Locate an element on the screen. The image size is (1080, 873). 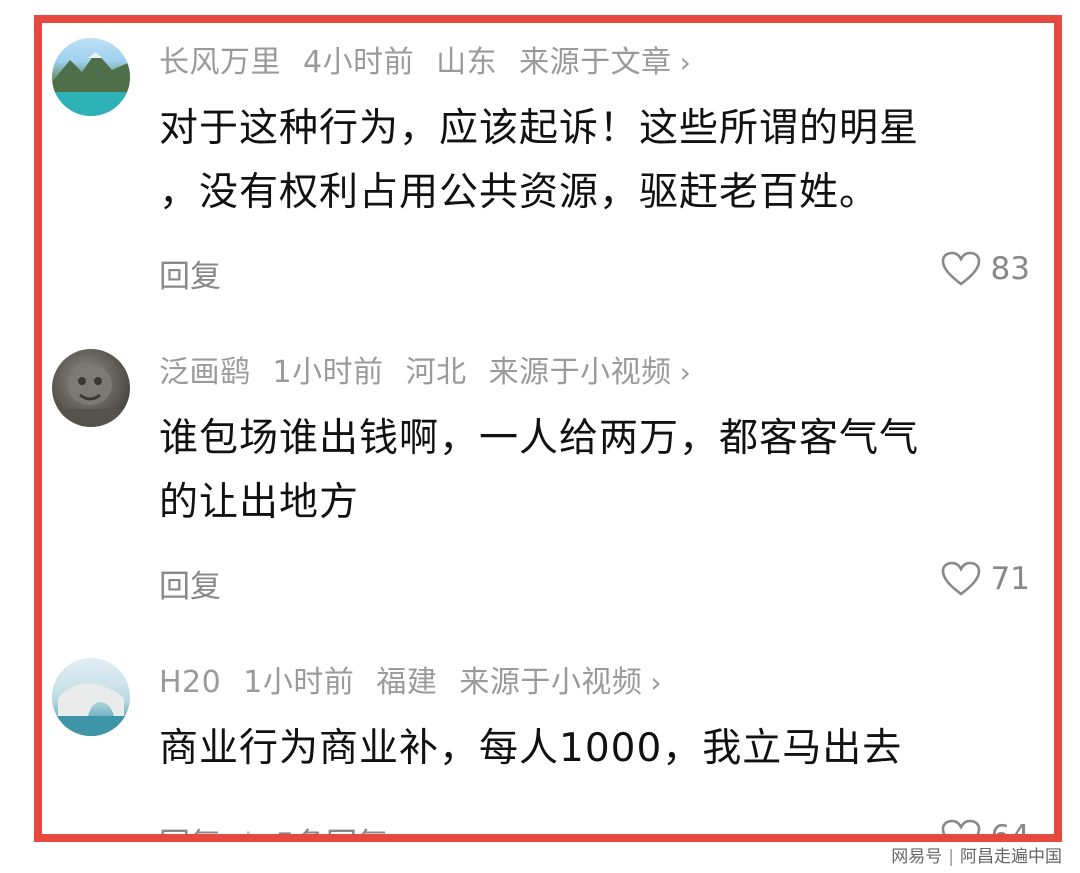
mountain-lake-icon is located at coordinates (91, 84).